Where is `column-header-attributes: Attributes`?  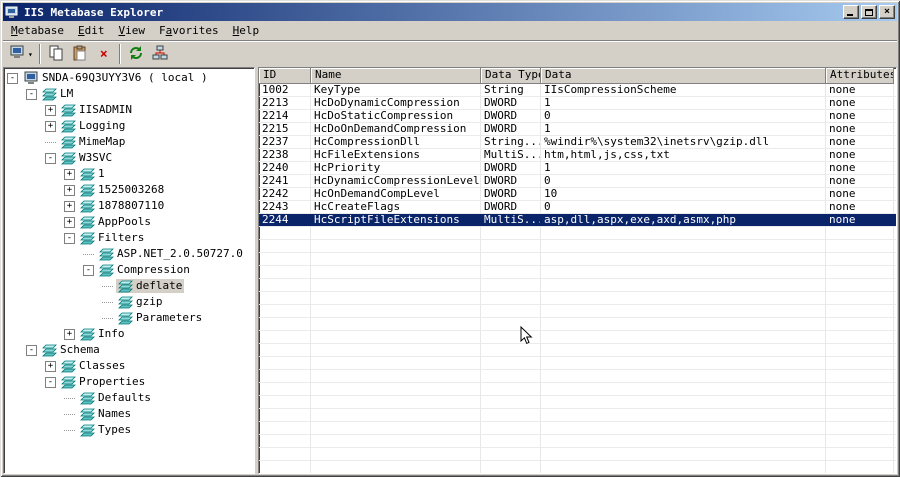 column-header-attributes: Attributes is located at coordinates (860, 76).